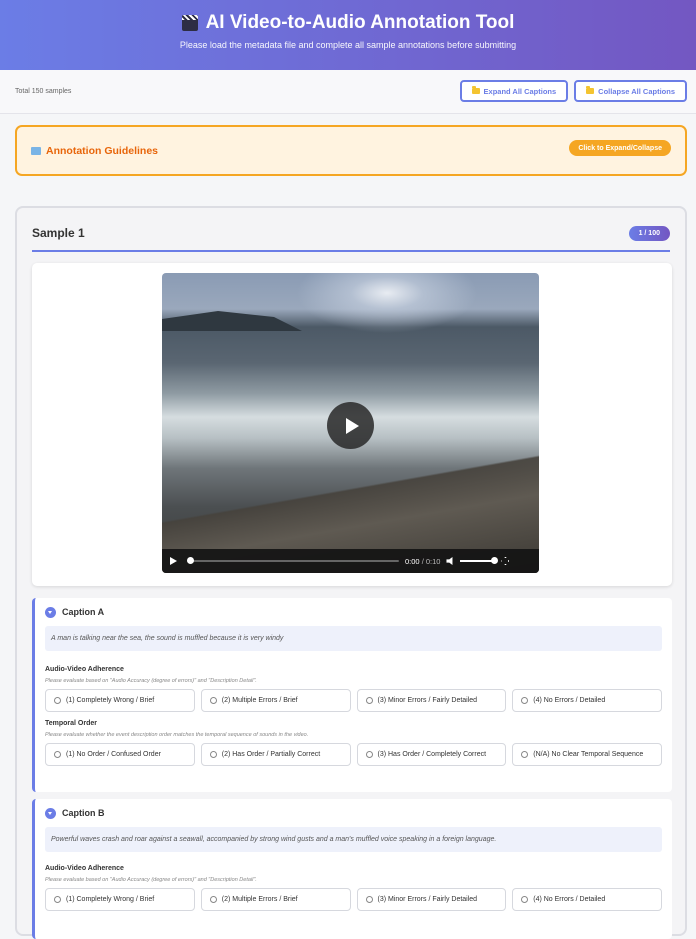  Describe the element at coordinates (190, 560) in the screenshot. I see `progress-knob` at that location.